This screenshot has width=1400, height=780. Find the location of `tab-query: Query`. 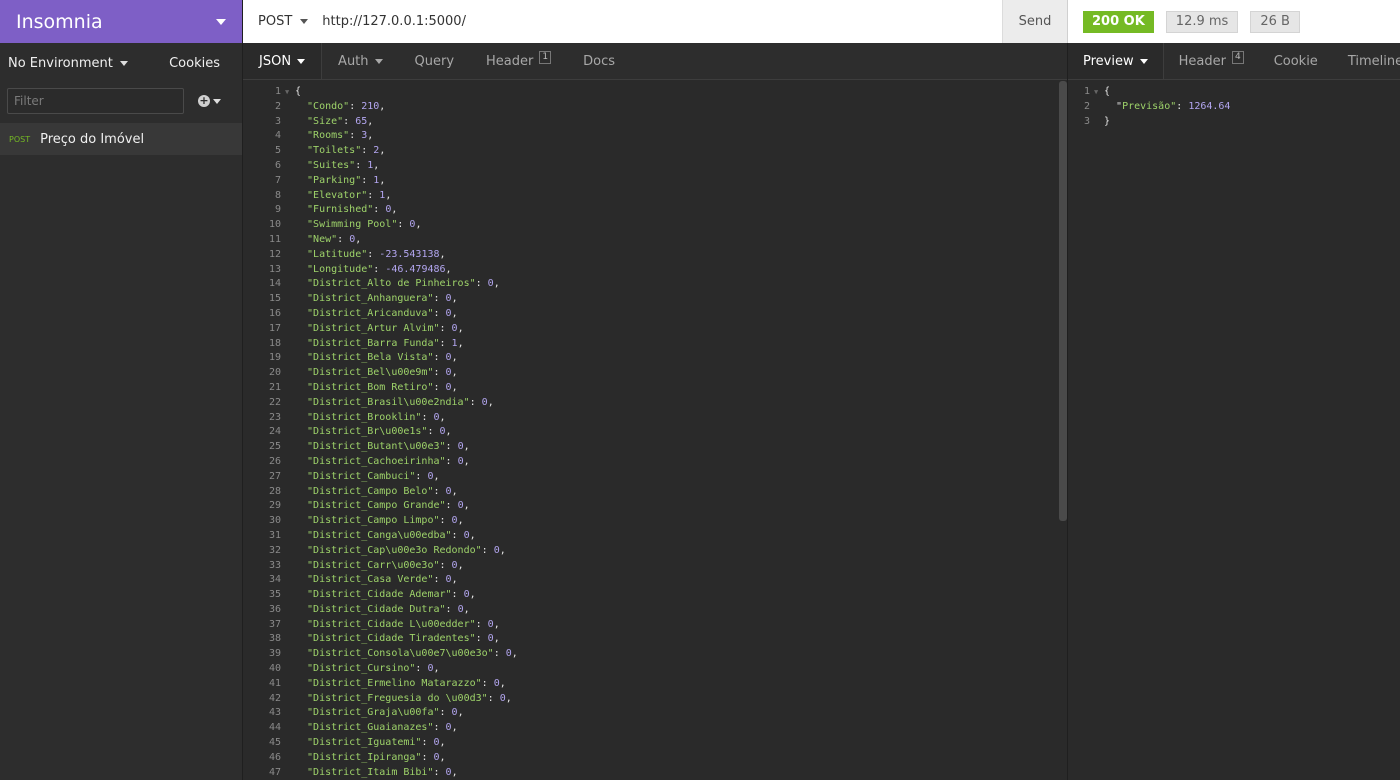

tab-query: Query is located at coordinates (435, 61).